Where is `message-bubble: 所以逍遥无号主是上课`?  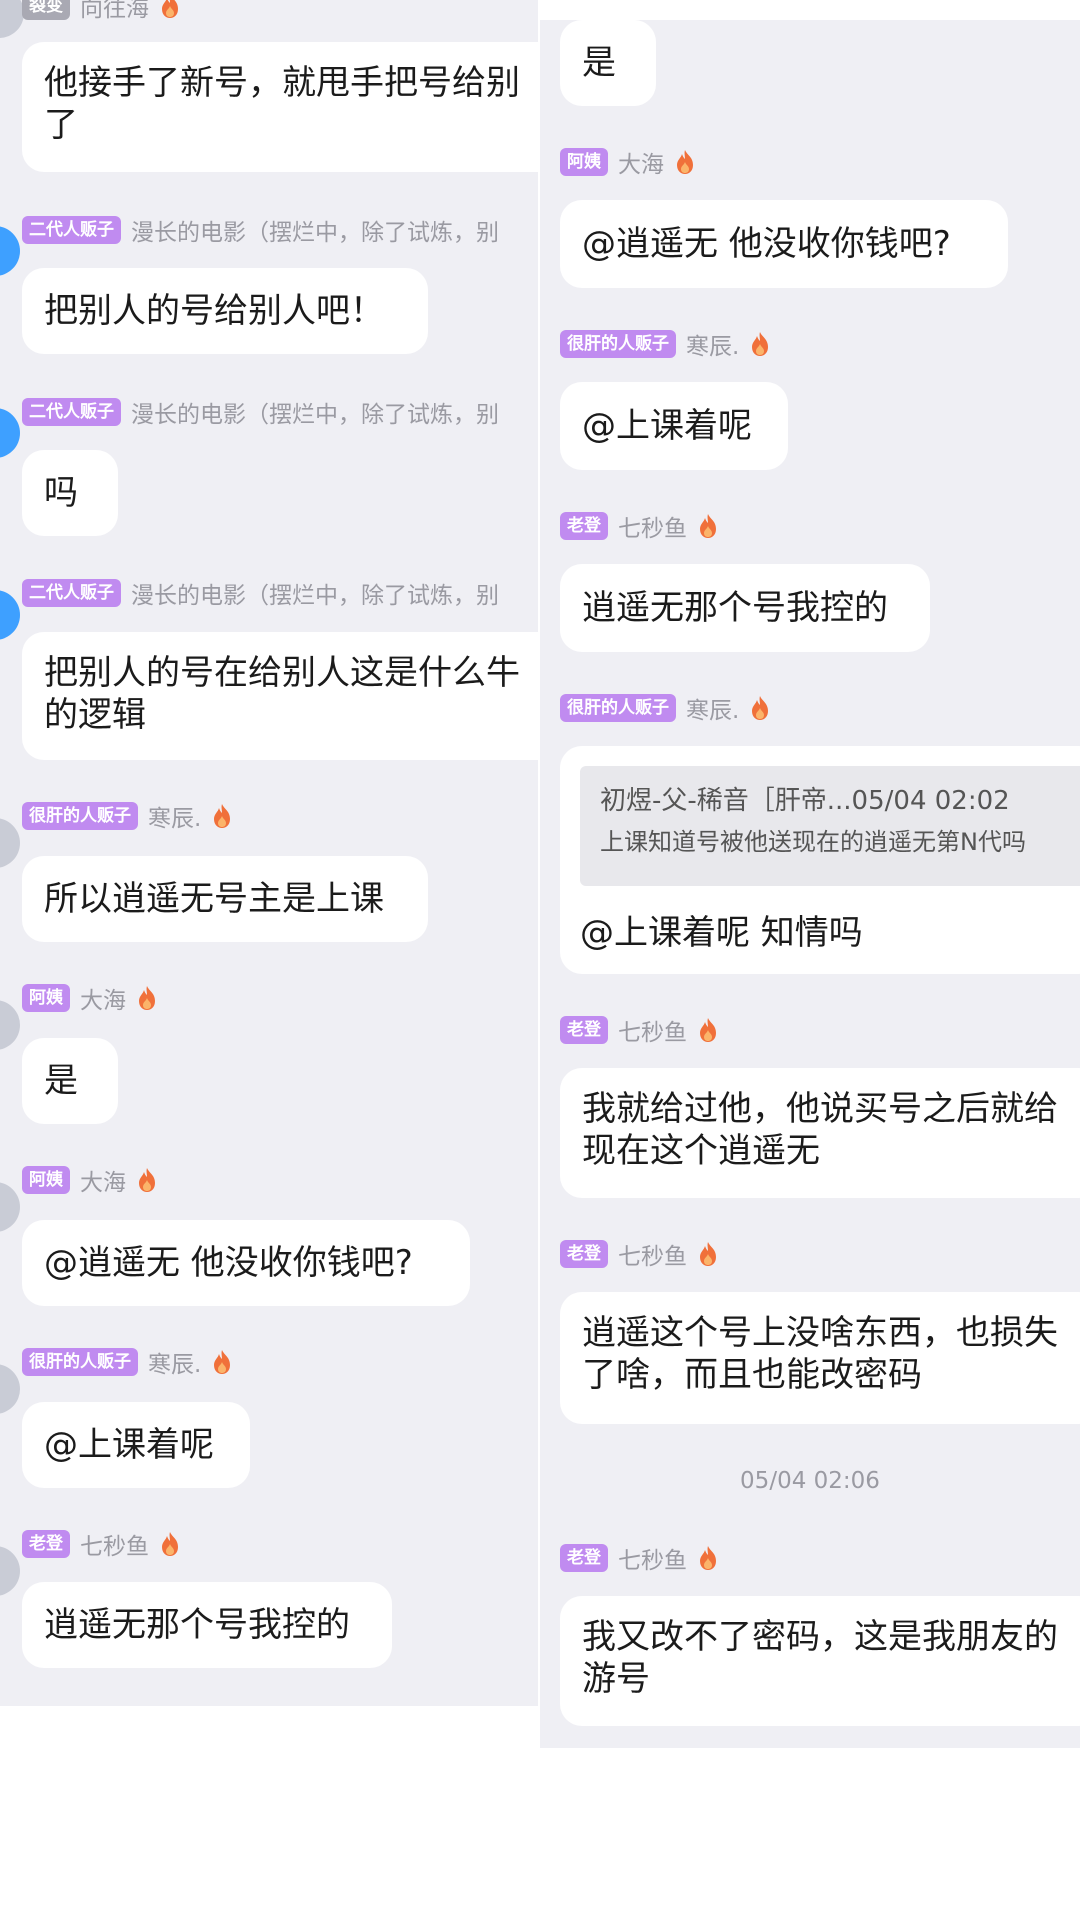 message-bubble: 所以逍遥无号主是上课 is located at coordinates (225, 899).